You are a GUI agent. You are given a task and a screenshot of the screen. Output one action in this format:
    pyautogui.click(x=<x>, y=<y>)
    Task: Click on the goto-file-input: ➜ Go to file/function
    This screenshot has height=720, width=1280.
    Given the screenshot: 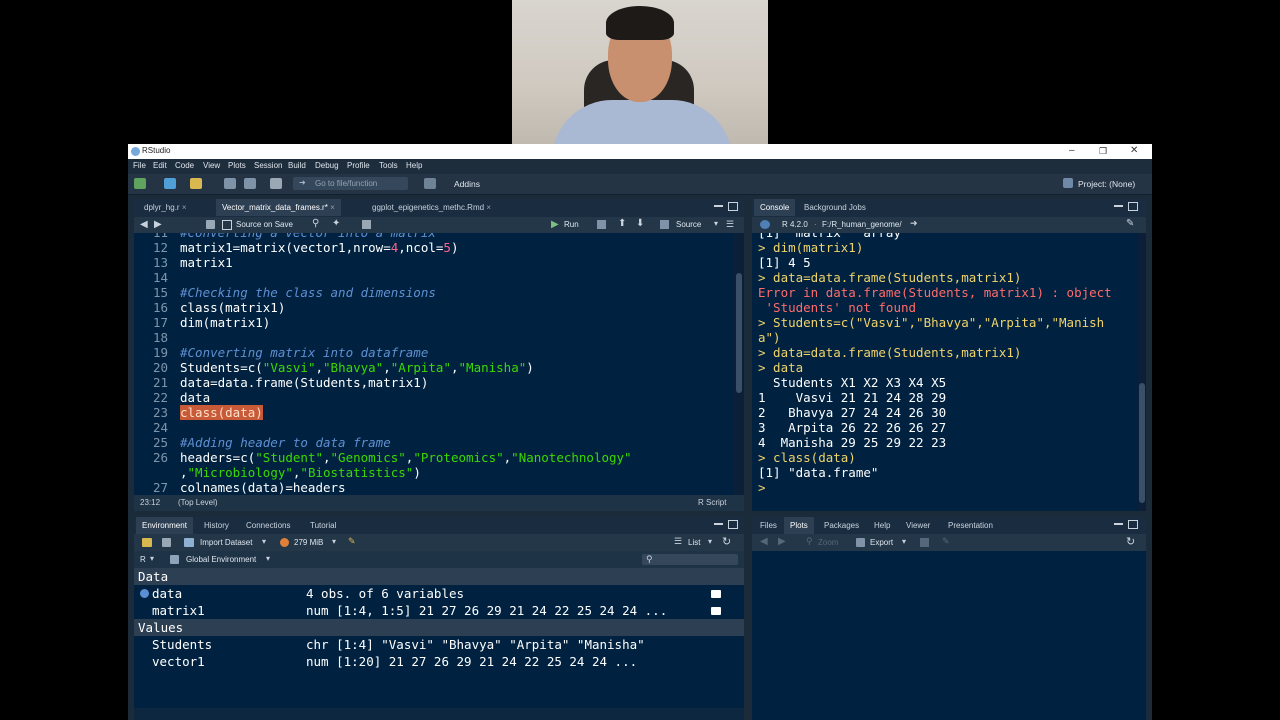 What is the action you would take?
    pyautogui.click(x=350, y=183)
    